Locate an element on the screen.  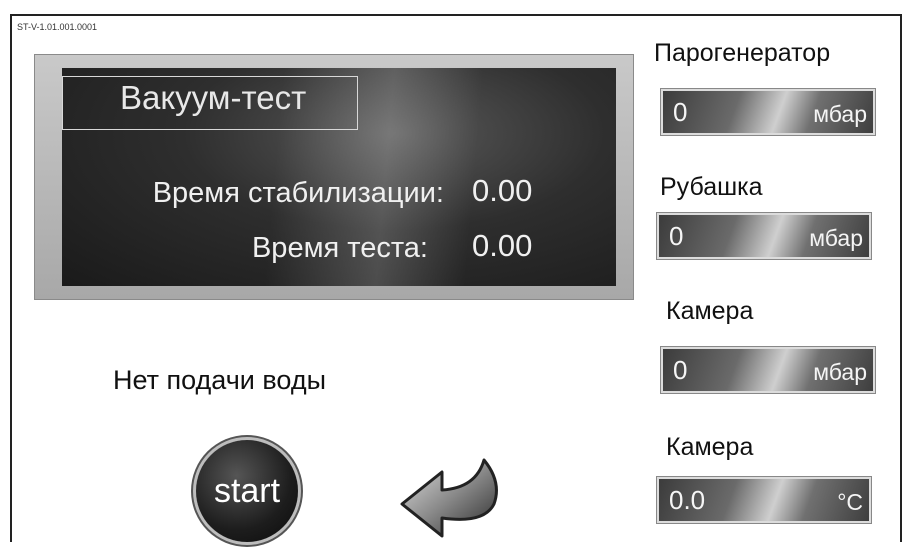
steam-generator-label: Парогенератор is located at coordinates (742, 53).